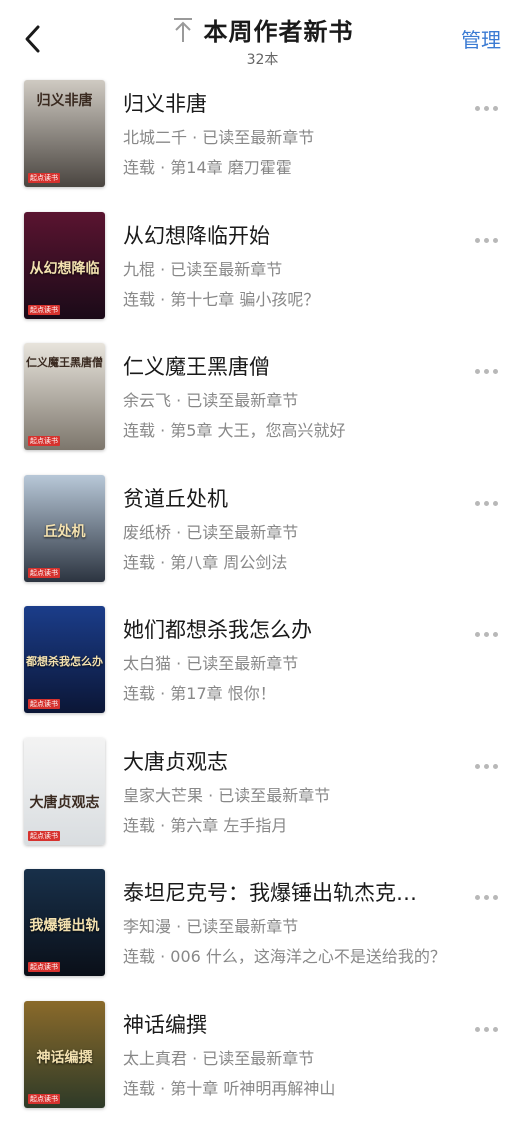 This screenshot has width=525, height=1128. Describe the element at coordinates (299, 366) in the screenshot. I see `book-title: 仁义魔王黑唐僧` at that location.